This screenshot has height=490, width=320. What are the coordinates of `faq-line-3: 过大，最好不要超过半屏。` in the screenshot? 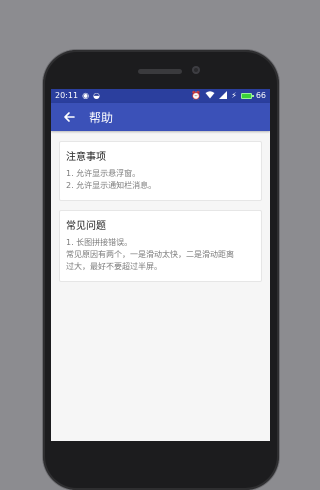 It's located at (114, 266).